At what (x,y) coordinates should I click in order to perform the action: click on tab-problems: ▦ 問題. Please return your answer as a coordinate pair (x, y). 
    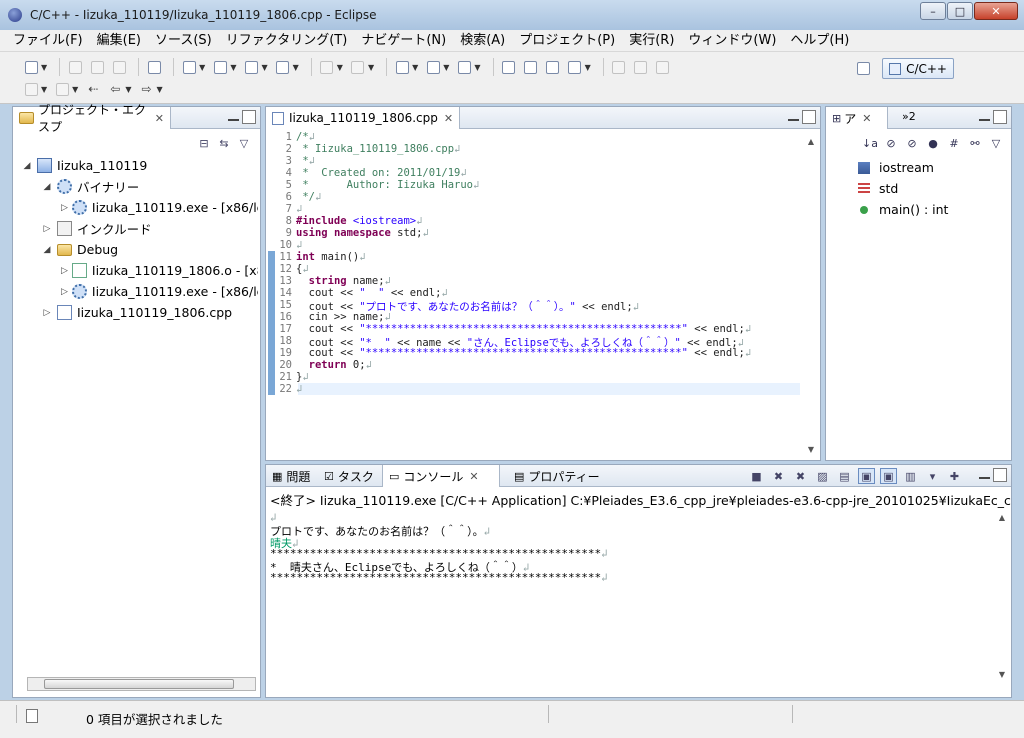
    Looking at the image, I should click on (291, 476).